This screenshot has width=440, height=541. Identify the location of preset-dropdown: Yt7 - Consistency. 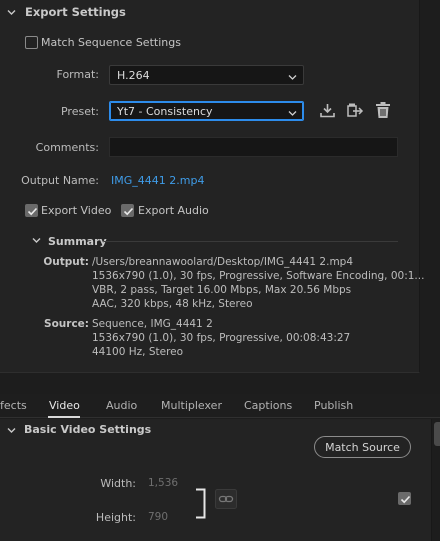
(206, 111).